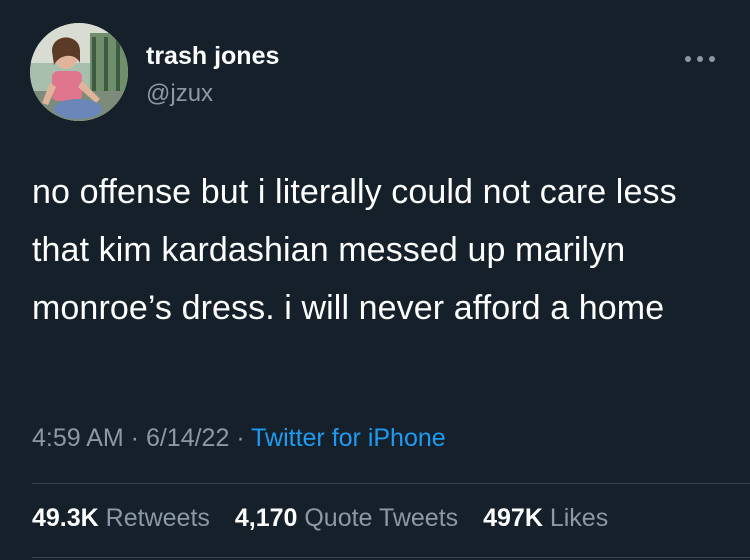  I want to click on quote-tweets-stat: 4,170 Quote Tweets, so click(346, 518).